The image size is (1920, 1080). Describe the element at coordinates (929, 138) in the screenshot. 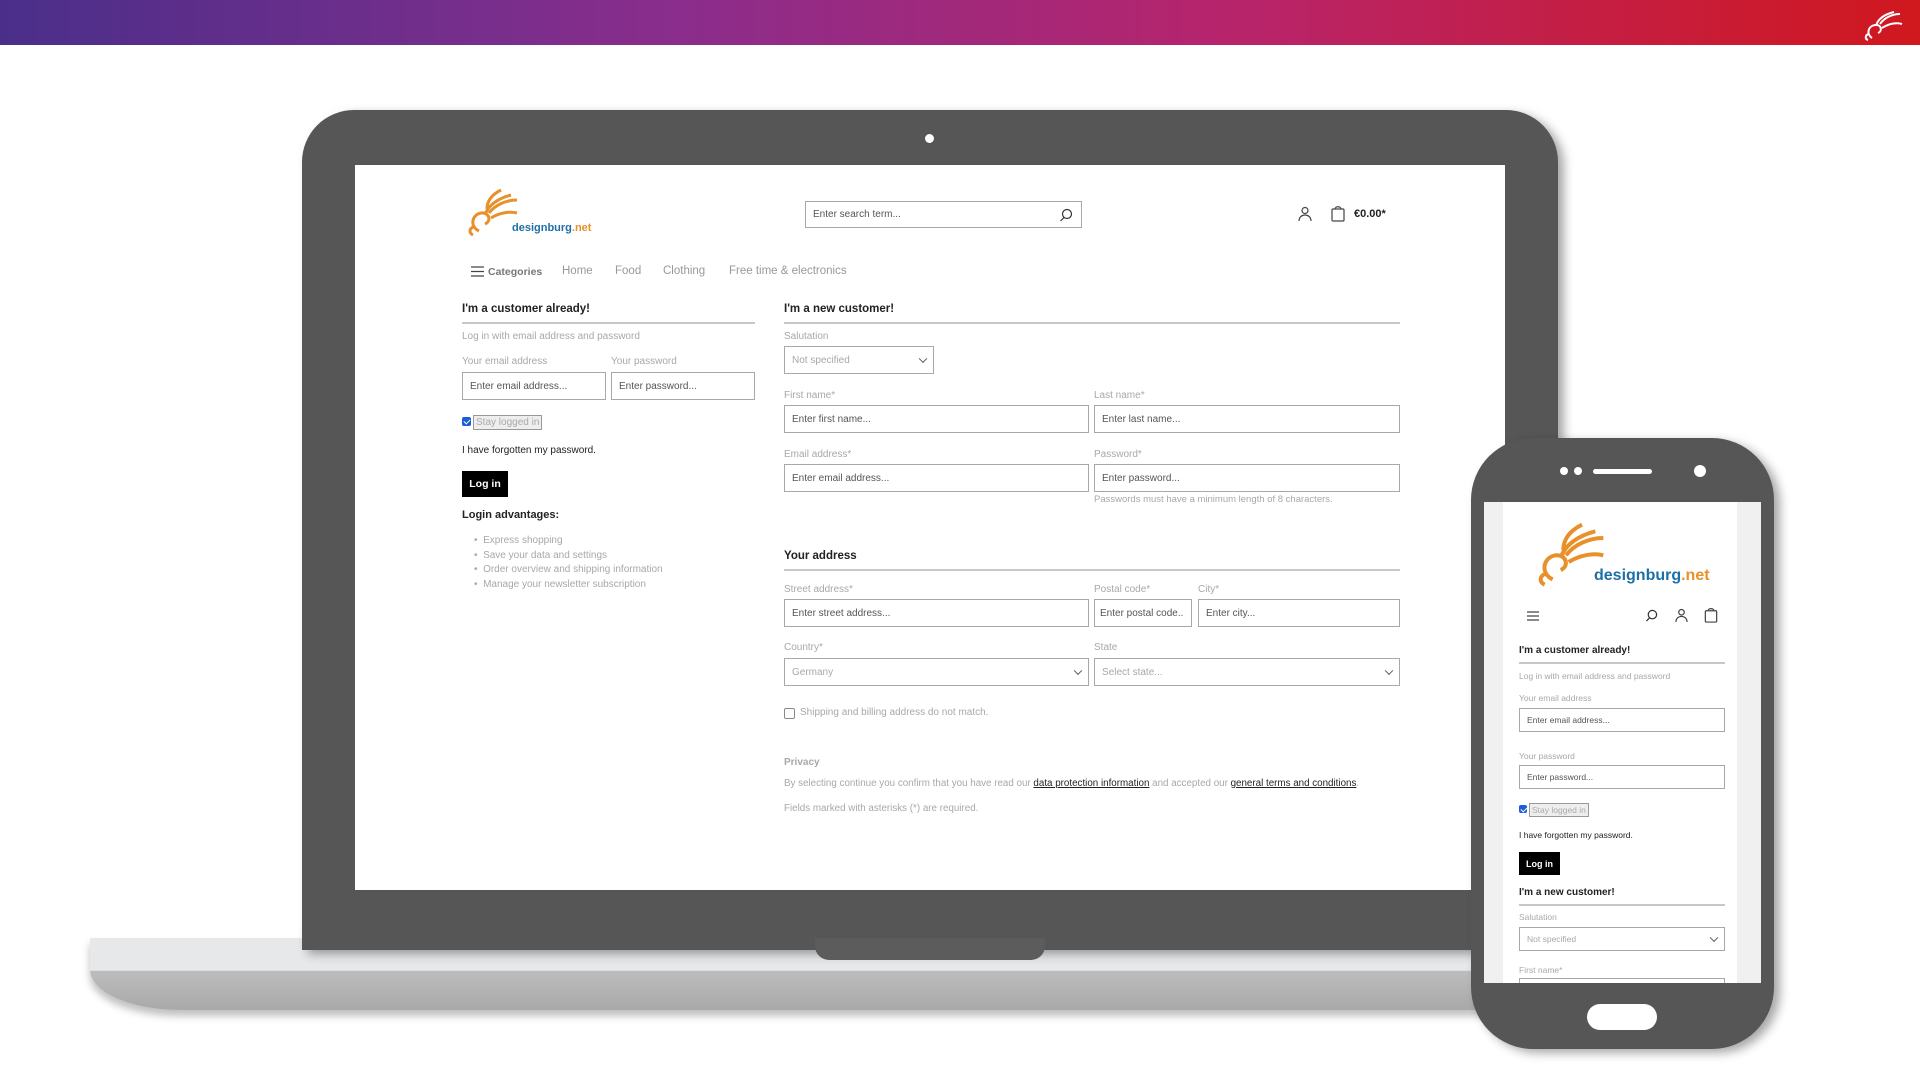

I see `laptop-camera` at that location.